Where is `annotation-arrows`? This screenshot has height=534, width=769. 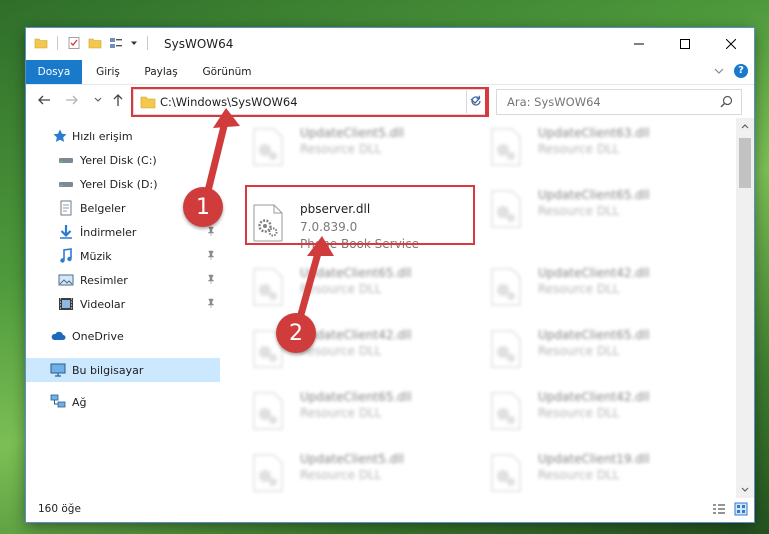
annotation-arrows is located at coordinates (268, 215).